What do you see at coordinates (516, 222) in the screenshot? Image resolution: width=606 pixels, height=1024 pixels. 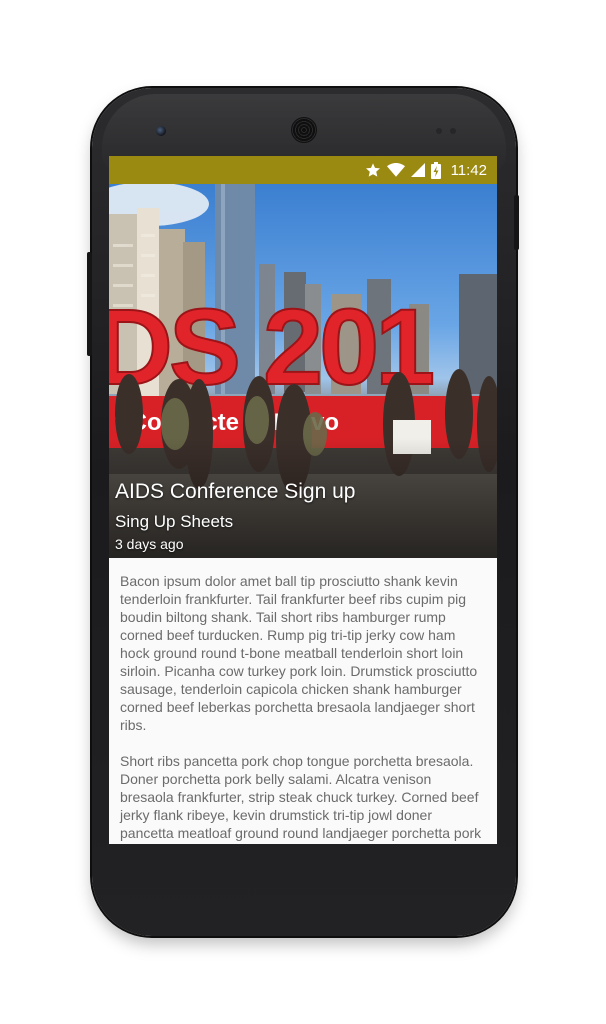 I see `power-button` at bounding box center [516, 222].